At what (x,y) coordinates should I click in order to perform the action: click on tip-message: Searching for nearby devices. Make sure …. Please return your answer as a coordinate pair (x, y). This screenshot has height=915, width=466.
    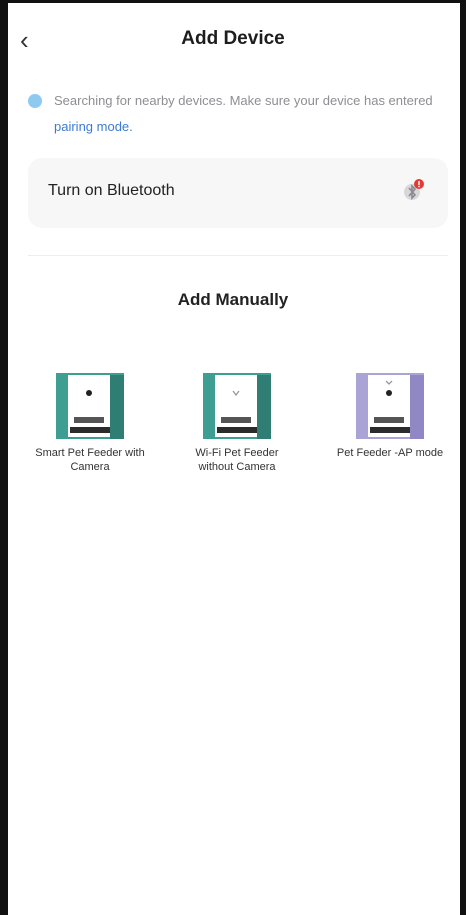
    Looking at the image, I should click on (243, 100).